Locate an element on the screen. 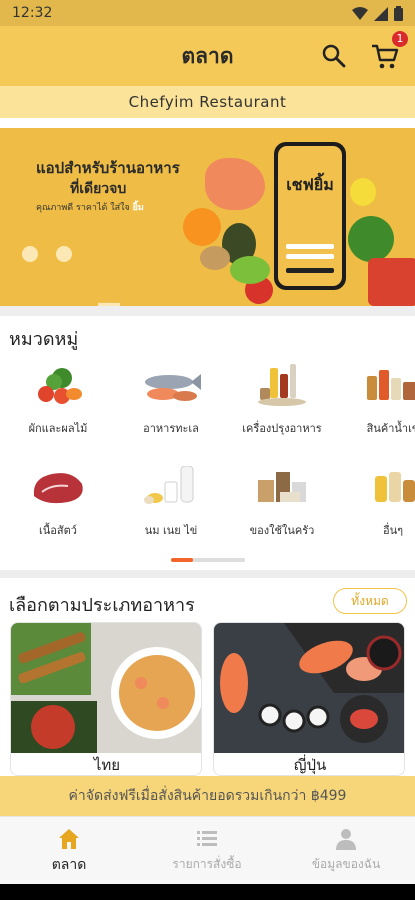 The height and width of the screenshot is (900, 415). others-icon is located at coordinates (395, 487).